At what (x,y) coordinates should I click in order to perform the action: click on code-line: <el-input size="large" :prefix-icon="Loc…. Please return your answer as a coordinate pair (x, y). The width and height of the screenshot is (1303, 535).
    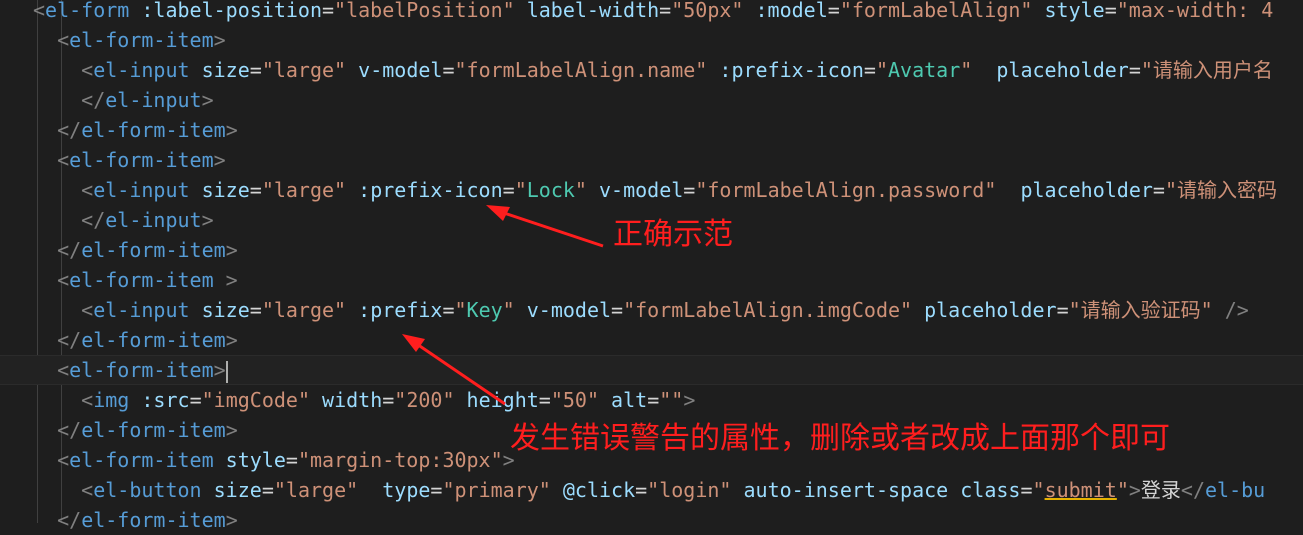
    Looking at the image, I should click on (651, 190).